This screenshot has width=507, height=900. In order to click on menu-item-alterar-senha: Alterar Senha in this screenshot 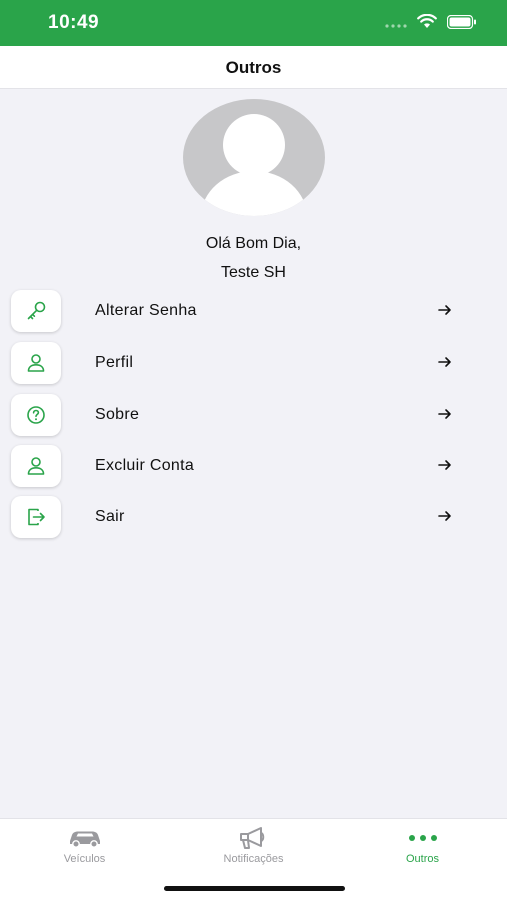, I will do `click(253, 312)`.